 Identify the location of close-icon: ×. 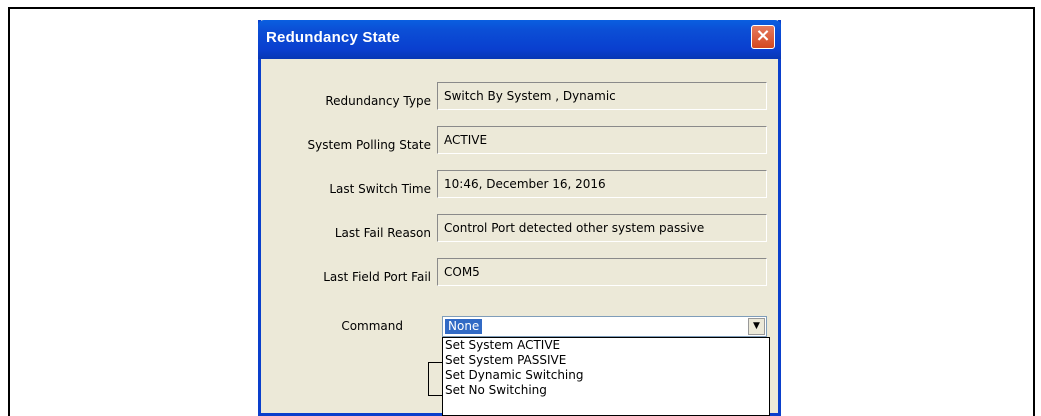
(763, 37).